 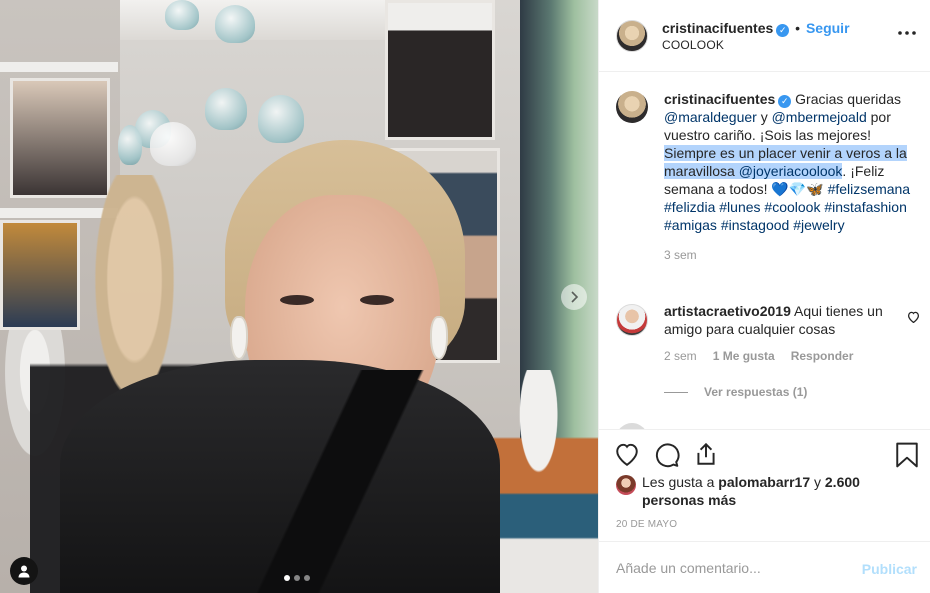 I want to click on author-avatar, so click(x=632, y=35).